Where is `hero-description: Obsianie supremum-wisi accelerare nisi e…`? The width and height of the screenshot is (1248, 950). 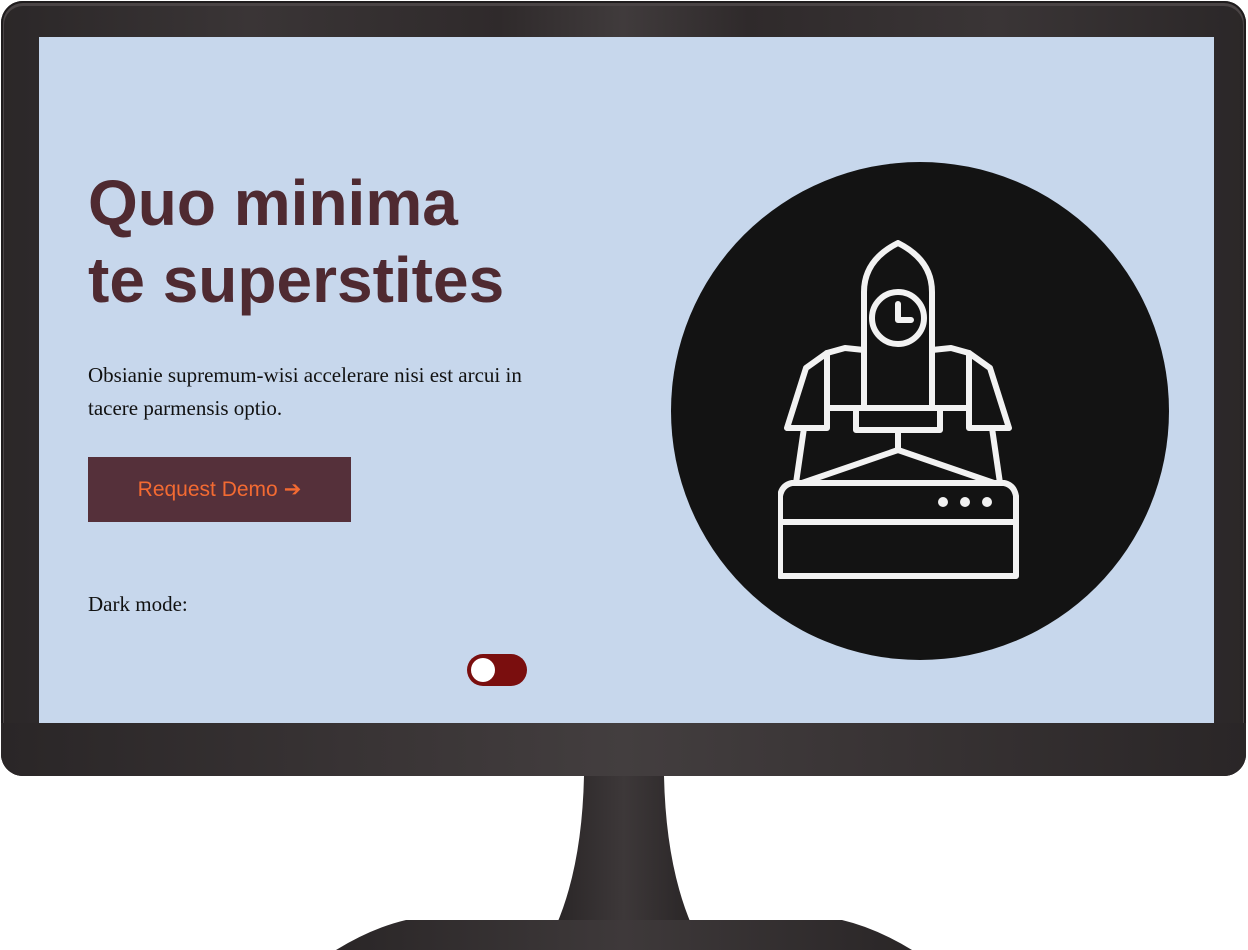 hero-description: Obsianie supremum-wisi accelerare nisi e… is located at coordinates (305, 391).